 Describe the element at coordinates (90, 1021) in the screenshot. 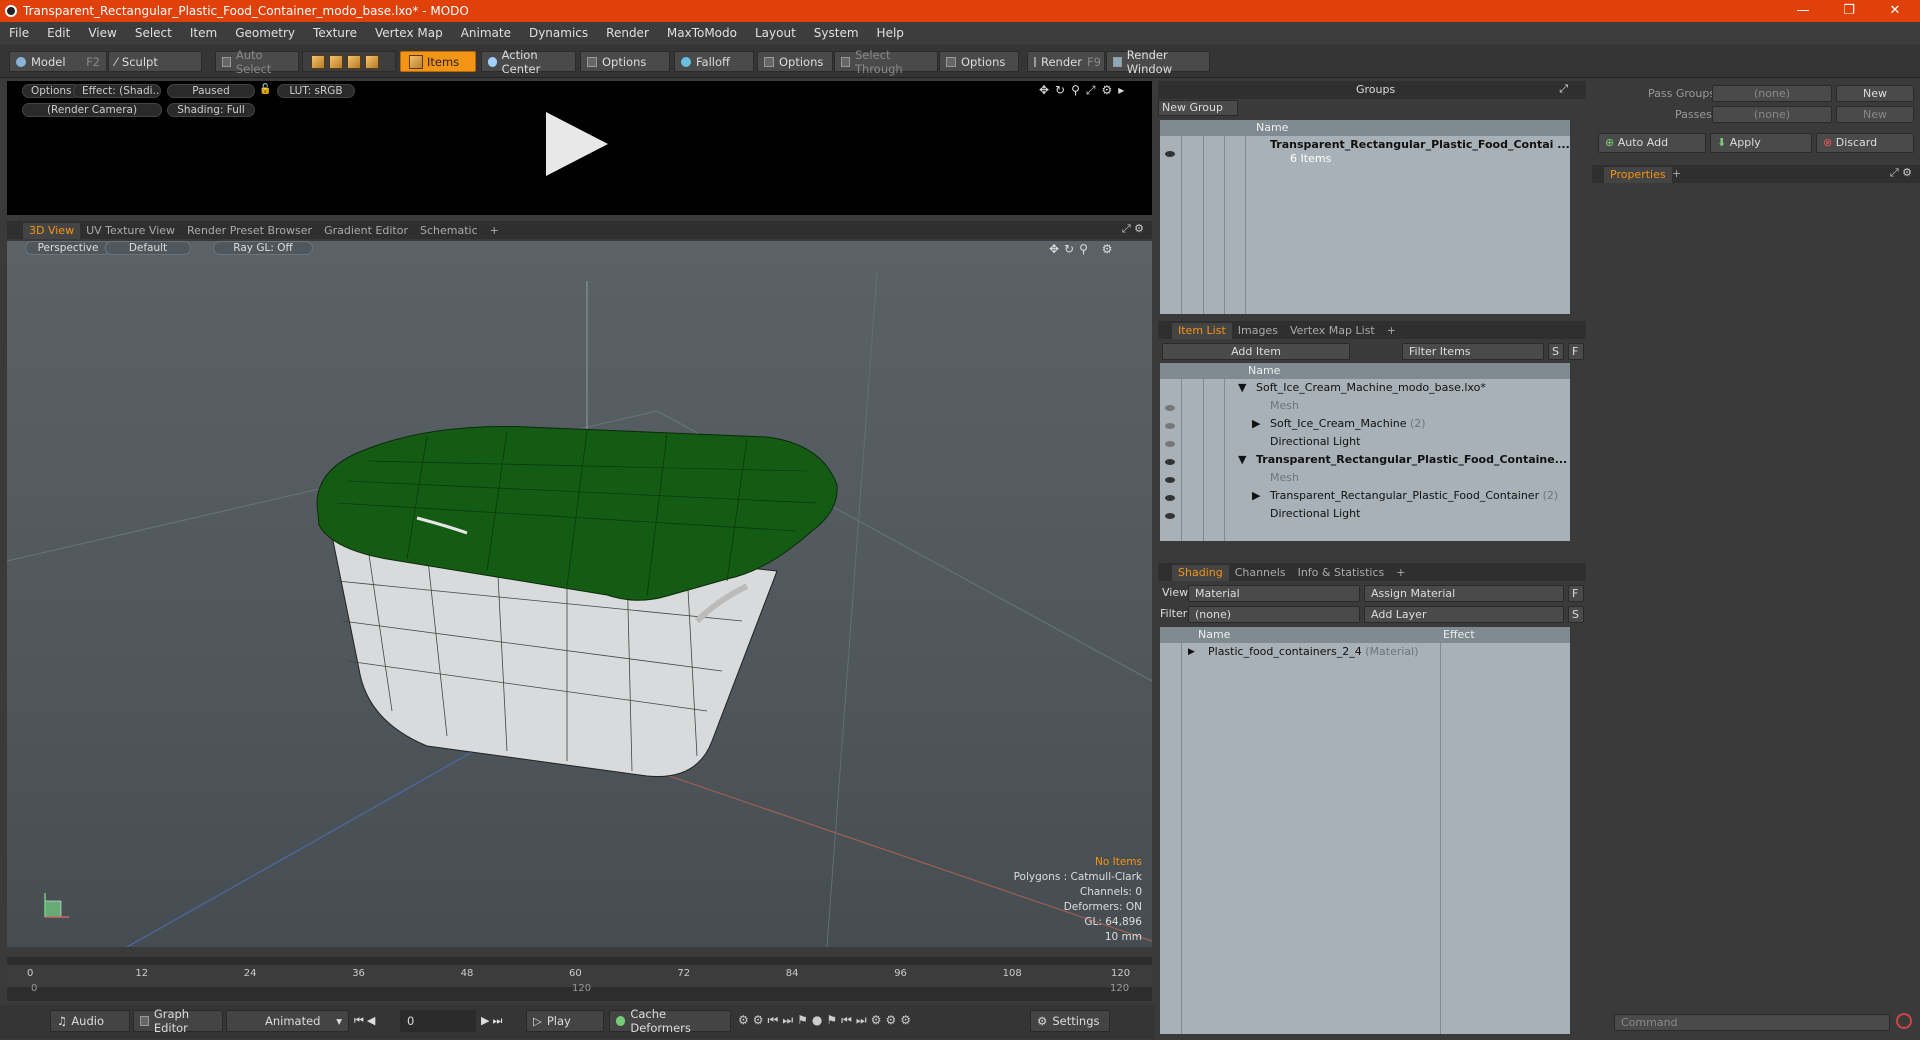

I see `audio-button: ♫ Audio` at that location.